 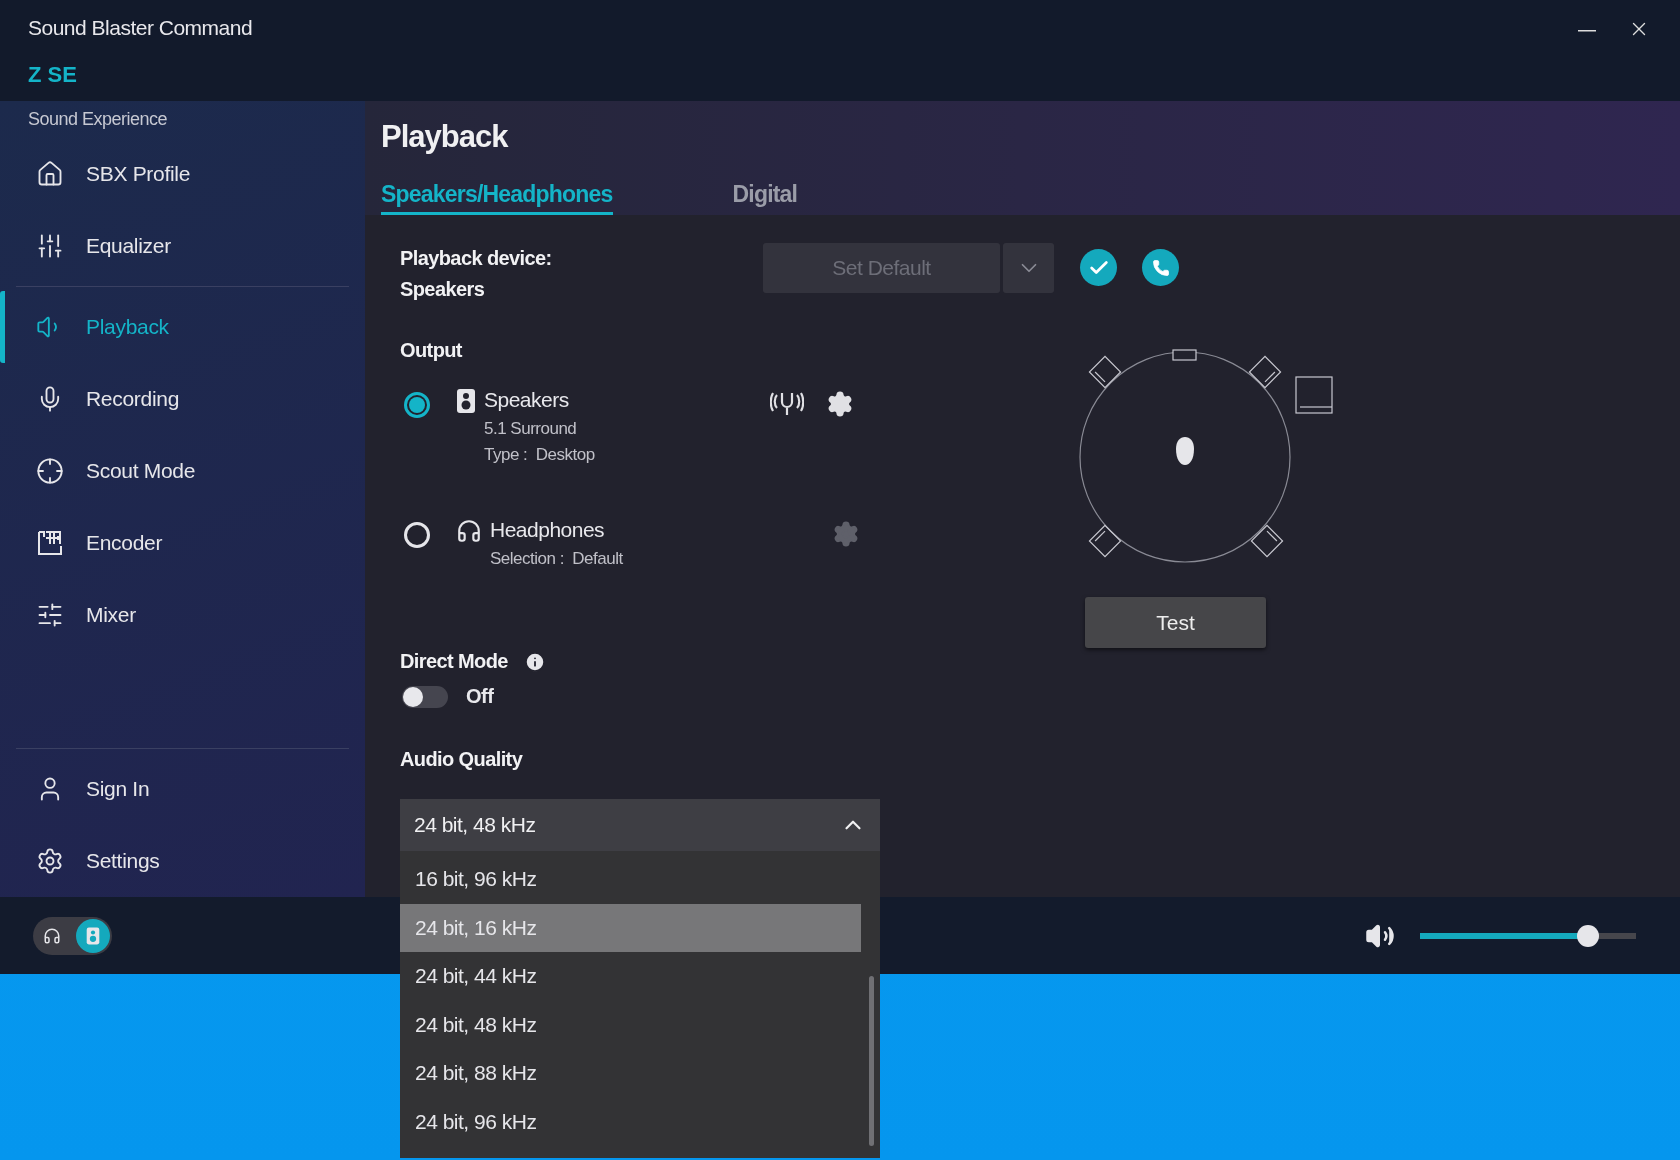 I want to click on info-icon, so click(x=534, y=661).